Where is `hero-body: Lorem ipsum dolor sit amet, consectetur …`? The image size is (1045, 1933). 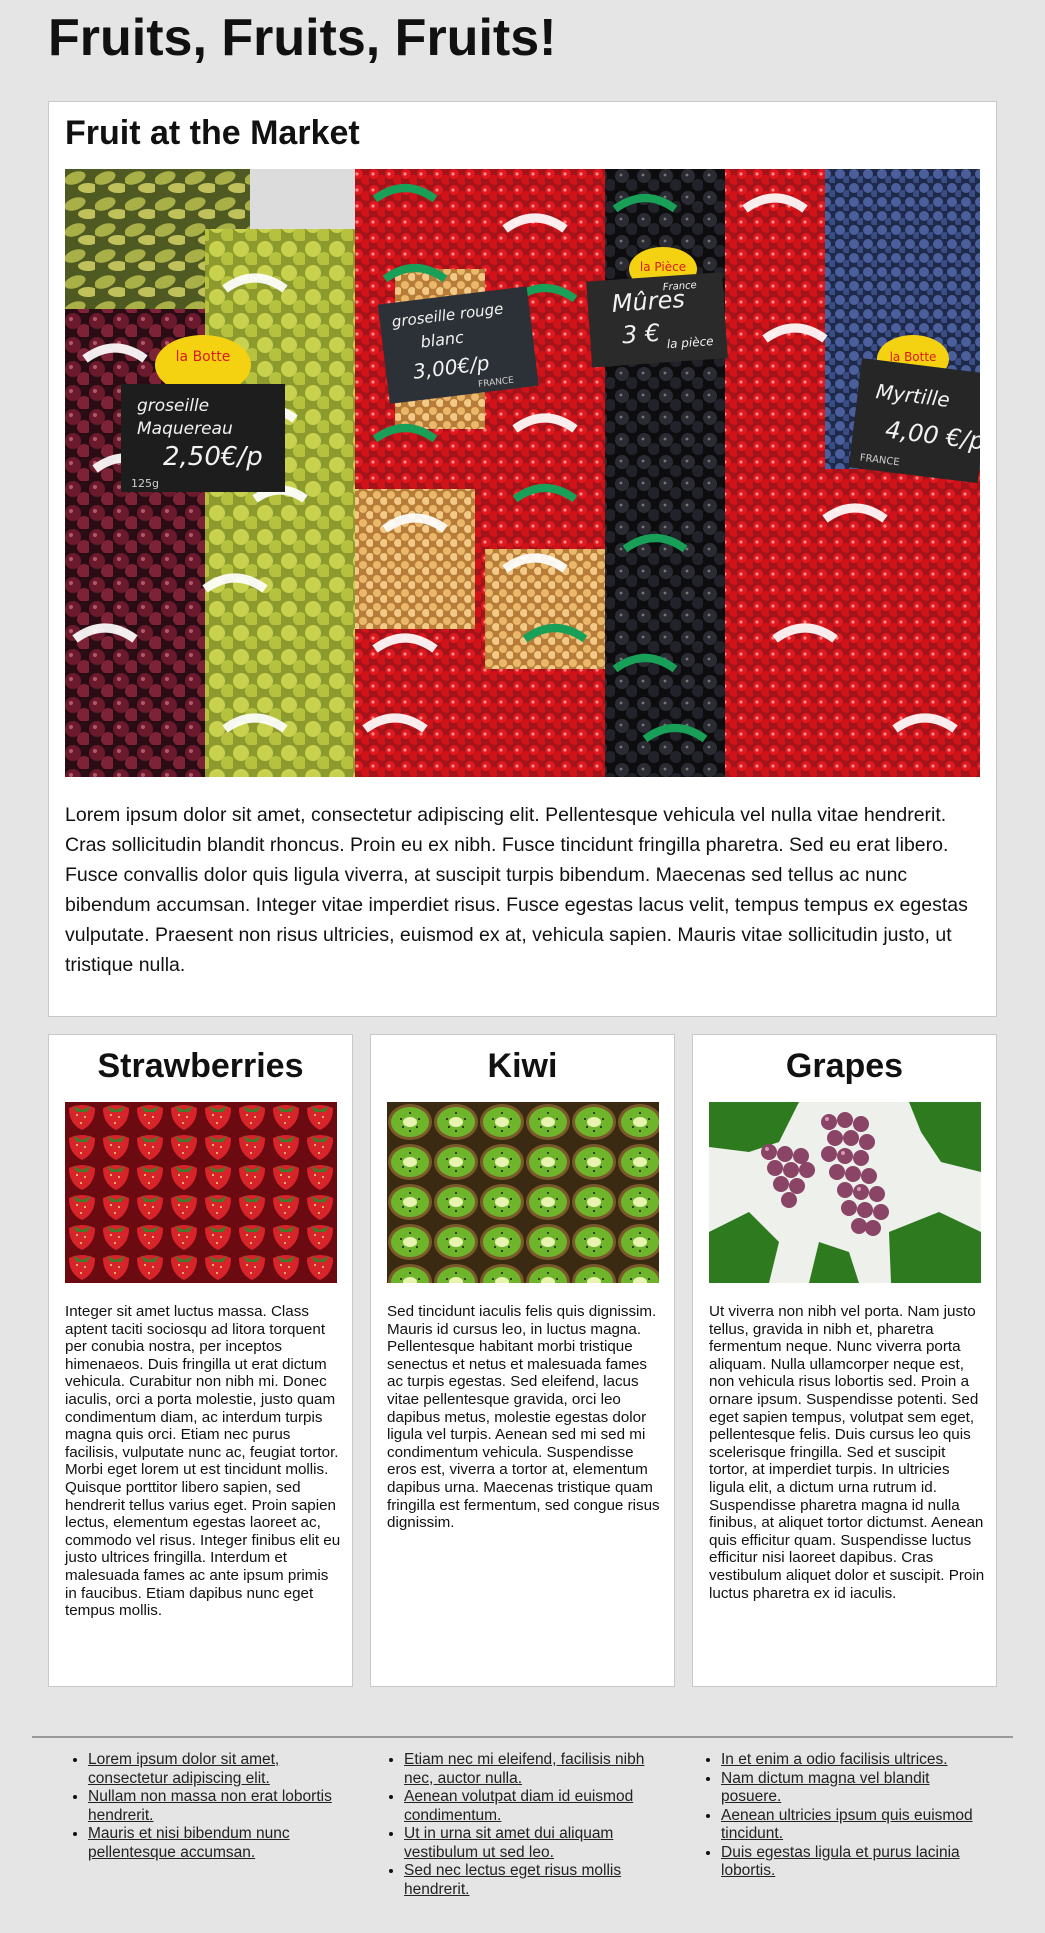 hero-body: Lorem ipsum dolor sit amet, consectetur … is located at coordinates (516, 890).